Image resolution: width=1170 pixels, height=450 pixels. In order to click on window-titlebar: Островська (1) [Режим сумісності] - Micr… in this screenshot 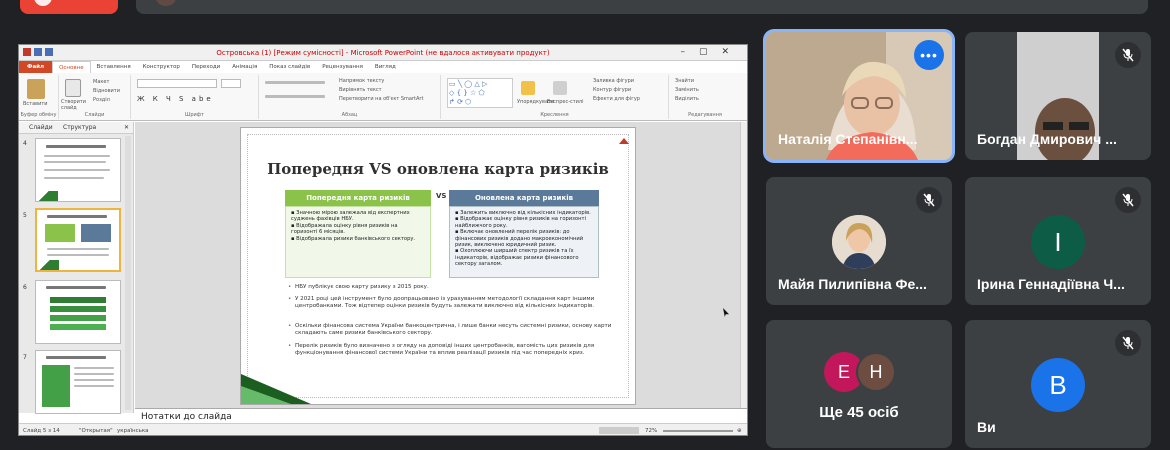, I will do `click(383, 53)`.